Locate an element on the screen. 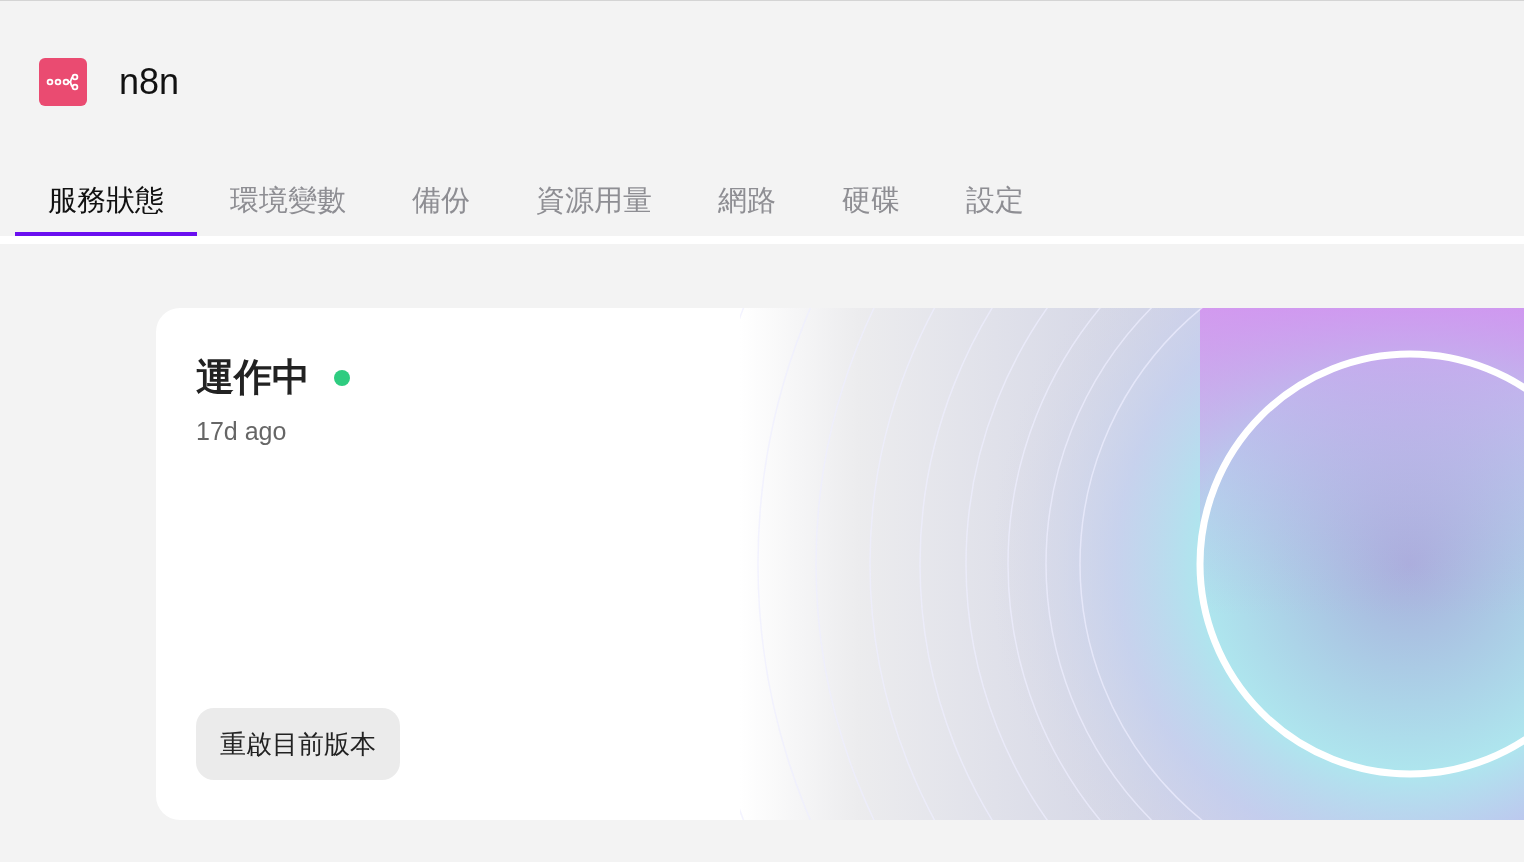 This screenshot has height=862, width=1524. tab: 資源用量 is located at coordinates (594, 209).